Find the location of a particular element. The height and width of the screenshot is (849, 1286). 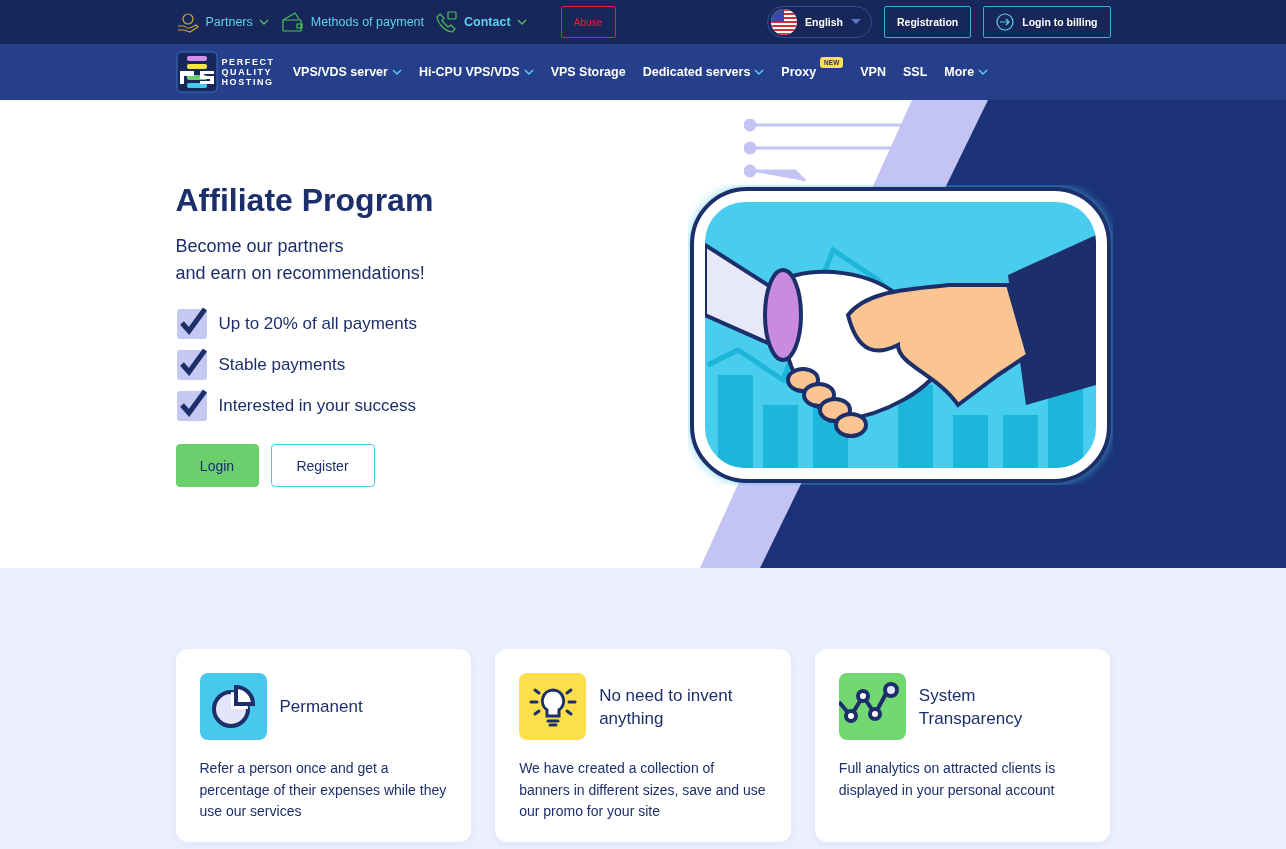

subtitle-text: Become our partners is located at coordinates (260, 246).